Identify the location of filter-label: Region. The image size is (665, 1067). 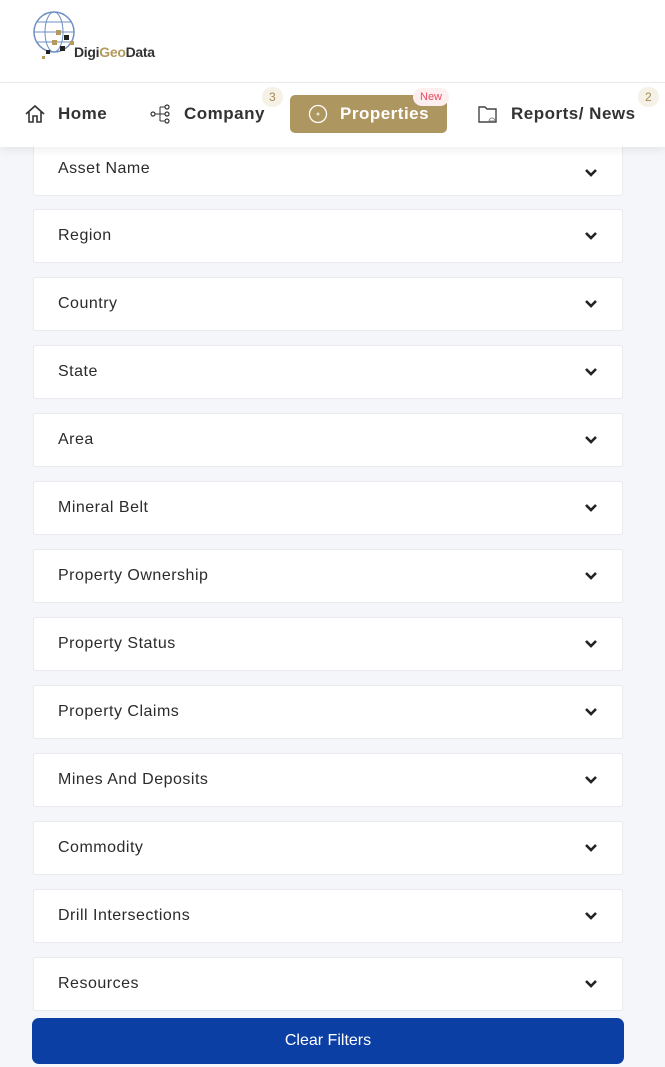
(85, 235).